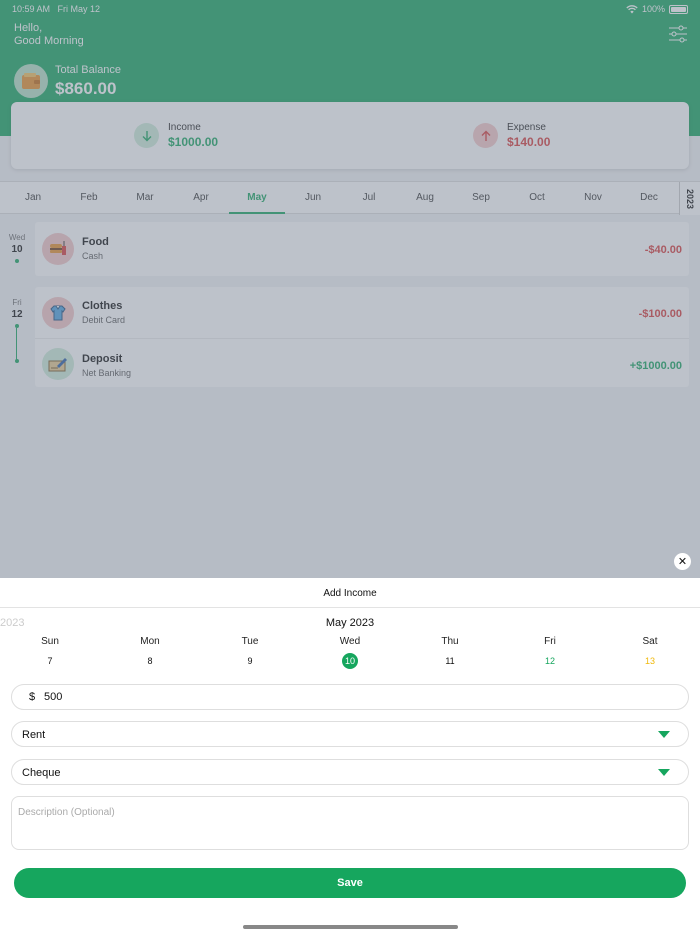  I want to click on close-icon: ✕, so click(682, 561).